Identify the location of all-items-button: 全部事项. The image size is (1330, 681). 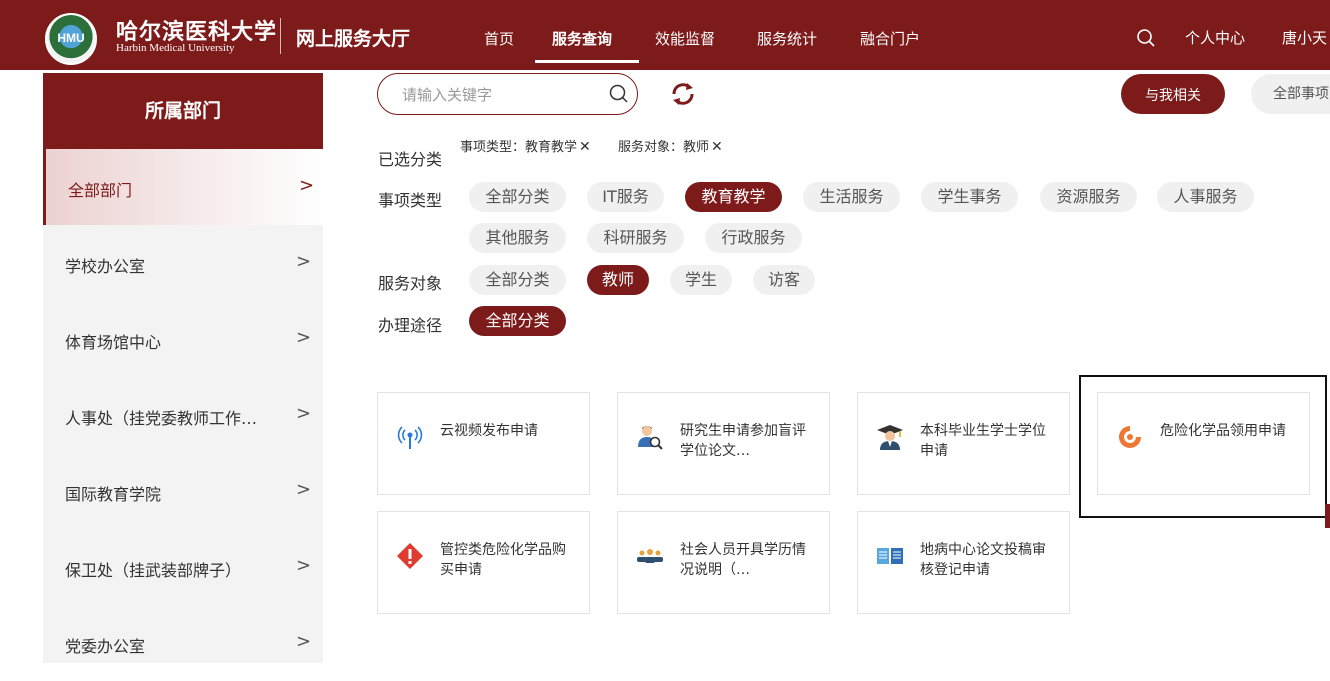
(1290, 94).